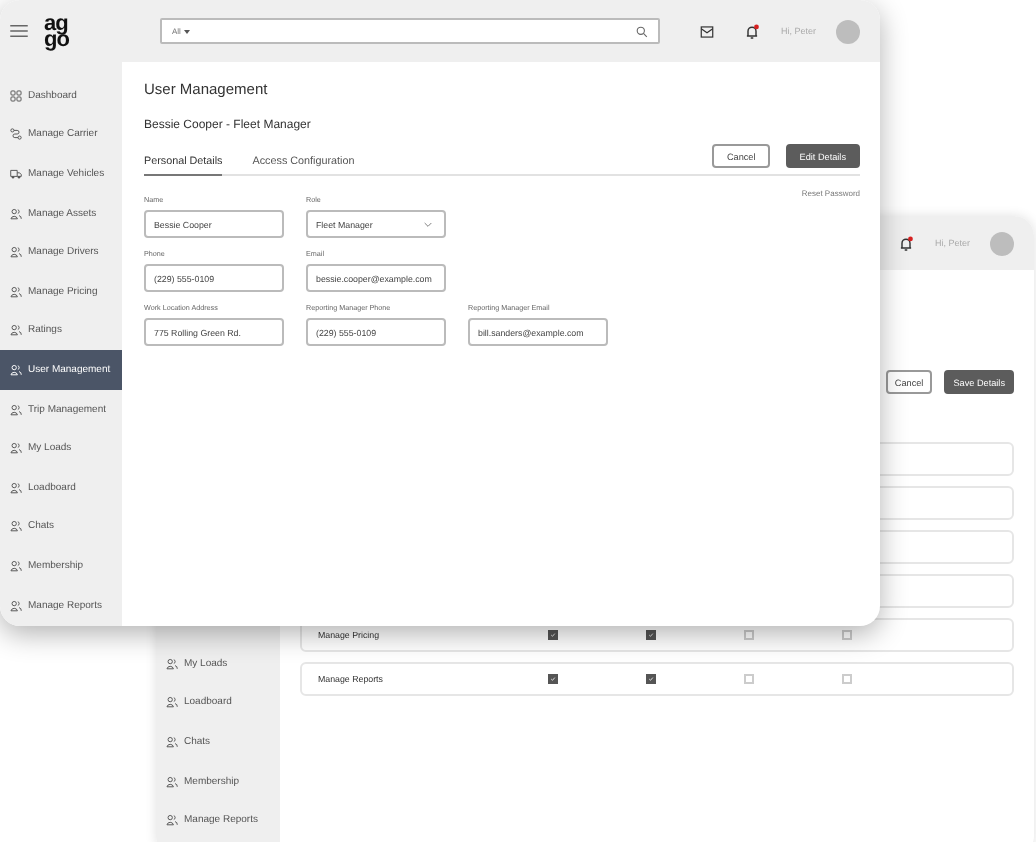  I want to click on chevron-icon, so click(428, 224).